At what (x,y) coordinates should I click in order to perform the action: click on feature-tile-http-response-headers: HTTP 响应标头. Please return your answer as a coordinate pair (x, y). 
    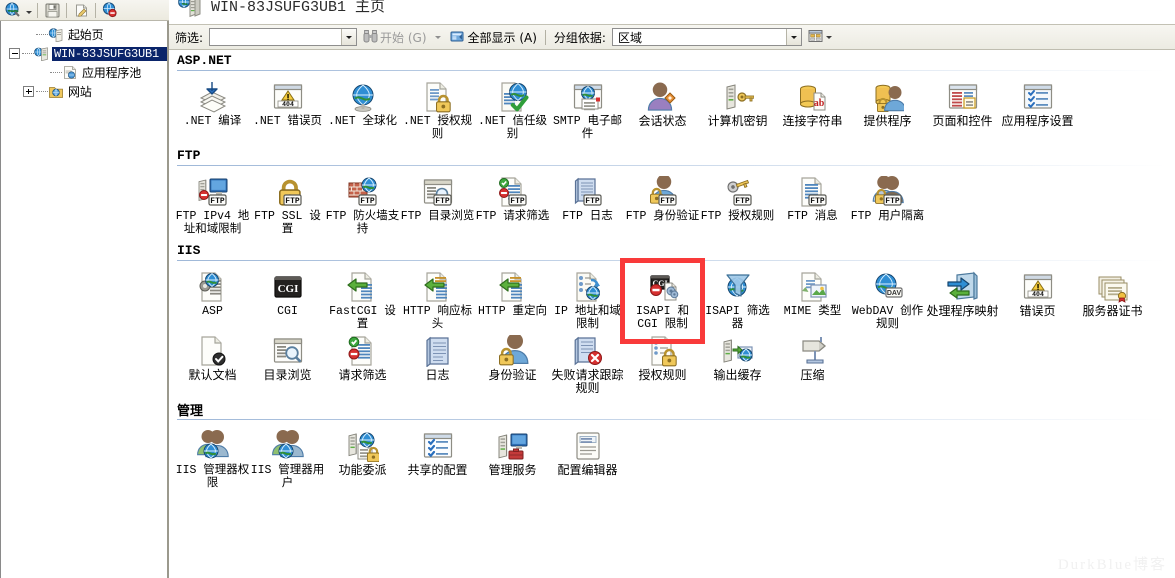
    Looking at the image, I should click on (437, 299).